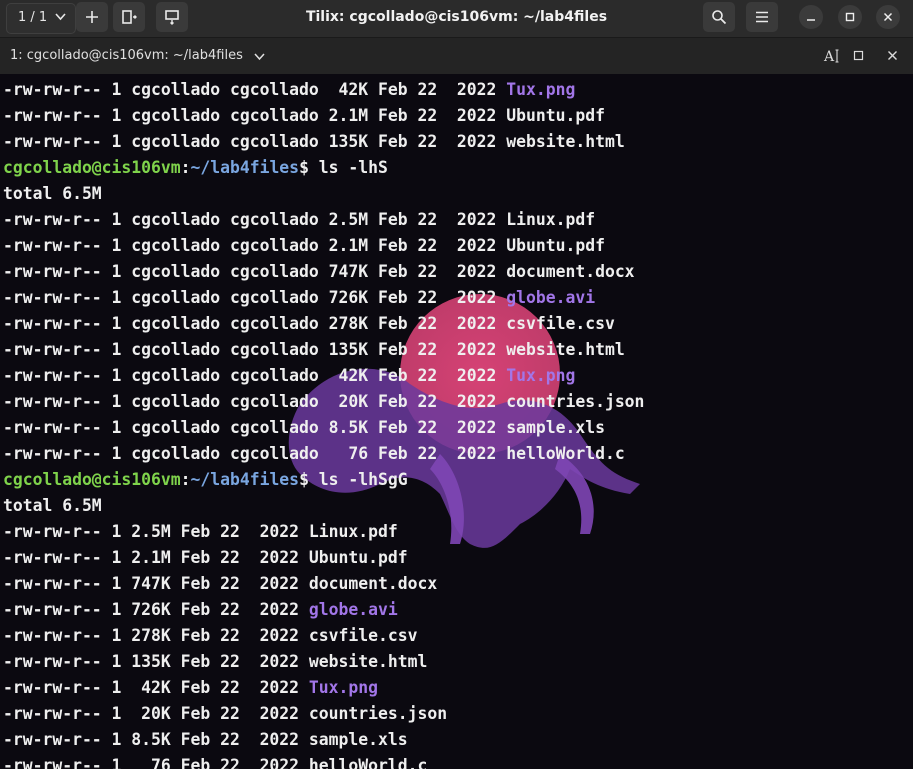 The width and height of the screenshot is (913, 769). I want to click on split-down-button, so click(172, 17).